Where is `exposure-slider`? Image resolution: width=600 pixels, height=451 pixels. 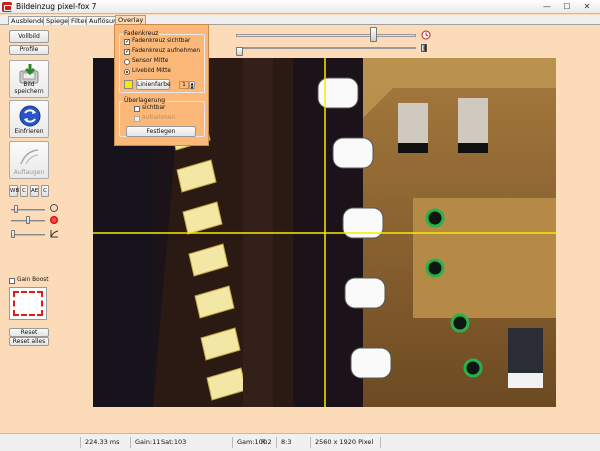 exposure-slider is located at coordinates (326, 35).